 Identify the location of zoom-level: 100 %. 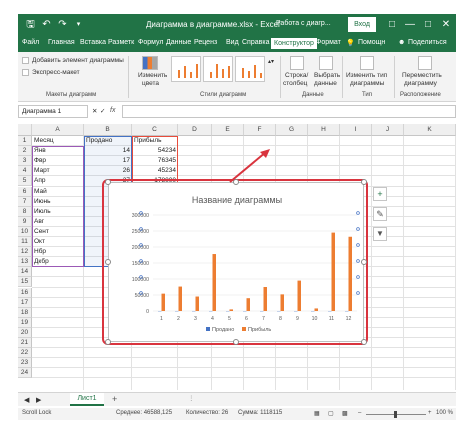
(444, 413).